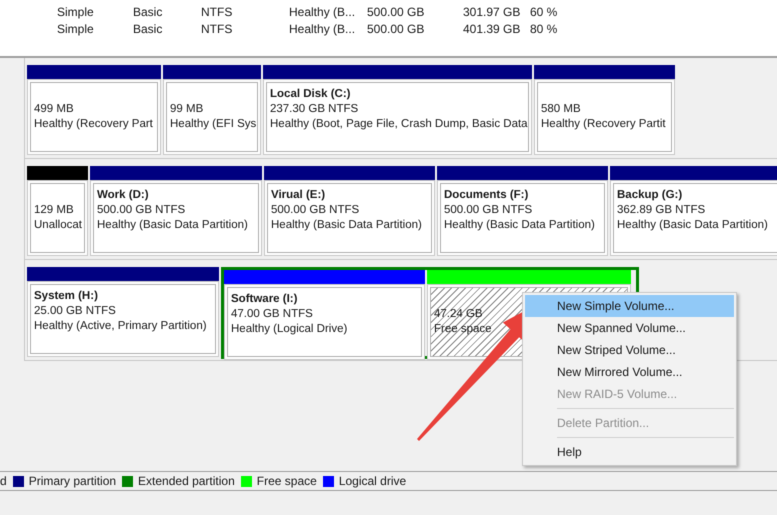 The height and width of the screenshot is (515, 777). What do you see at coordinates (186, 481) in the screenshot?
I see `legend-label: Extended partition` at bounding box center [186, 481].